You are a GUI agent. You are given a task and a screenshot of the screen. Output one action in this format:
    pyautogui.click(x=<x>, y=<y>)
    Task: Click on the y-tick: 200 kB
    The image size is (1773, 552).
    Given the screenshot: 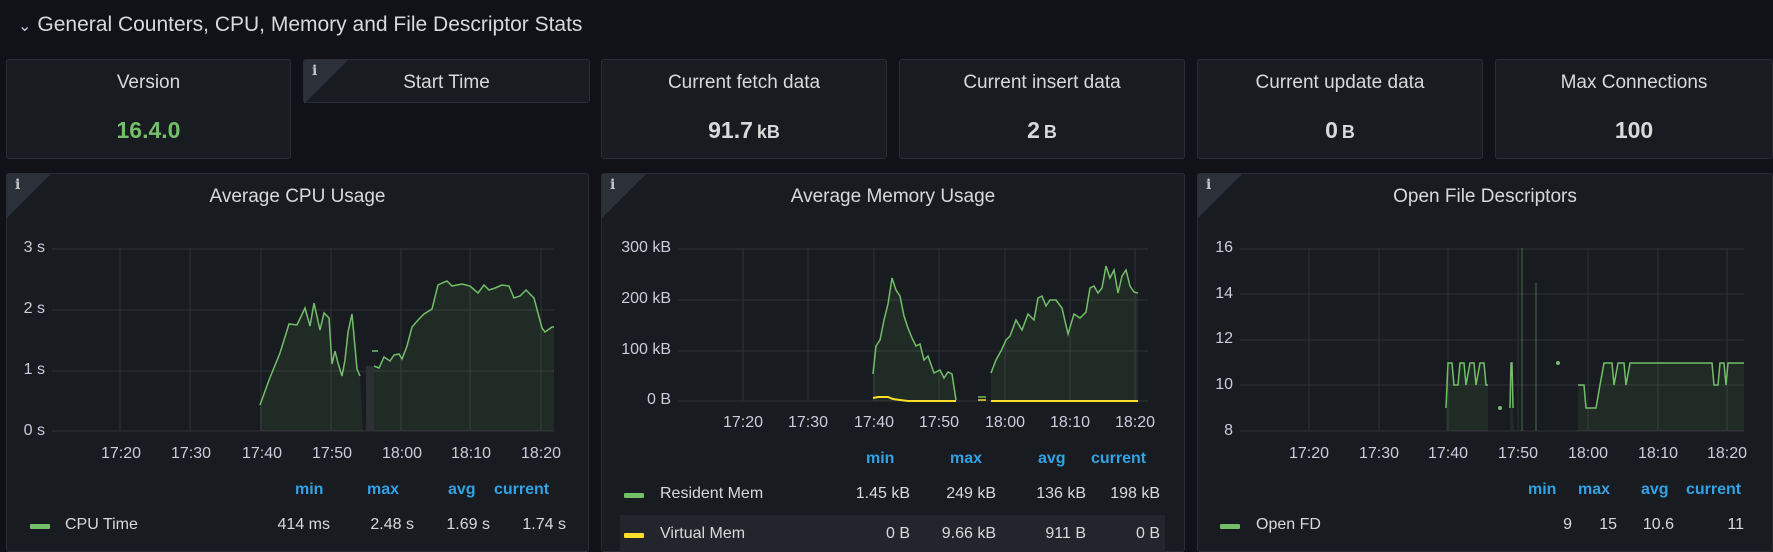 What is the action you would take?
    pyautogui.click(x=646, y=298)
    